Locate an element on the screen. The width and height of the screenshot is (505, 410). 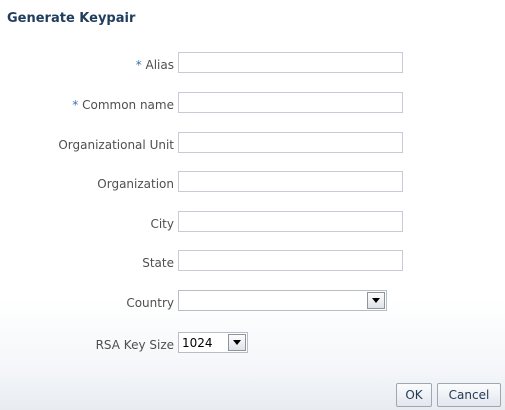
alias-label: * Alias is located at coordinates (154, 65).